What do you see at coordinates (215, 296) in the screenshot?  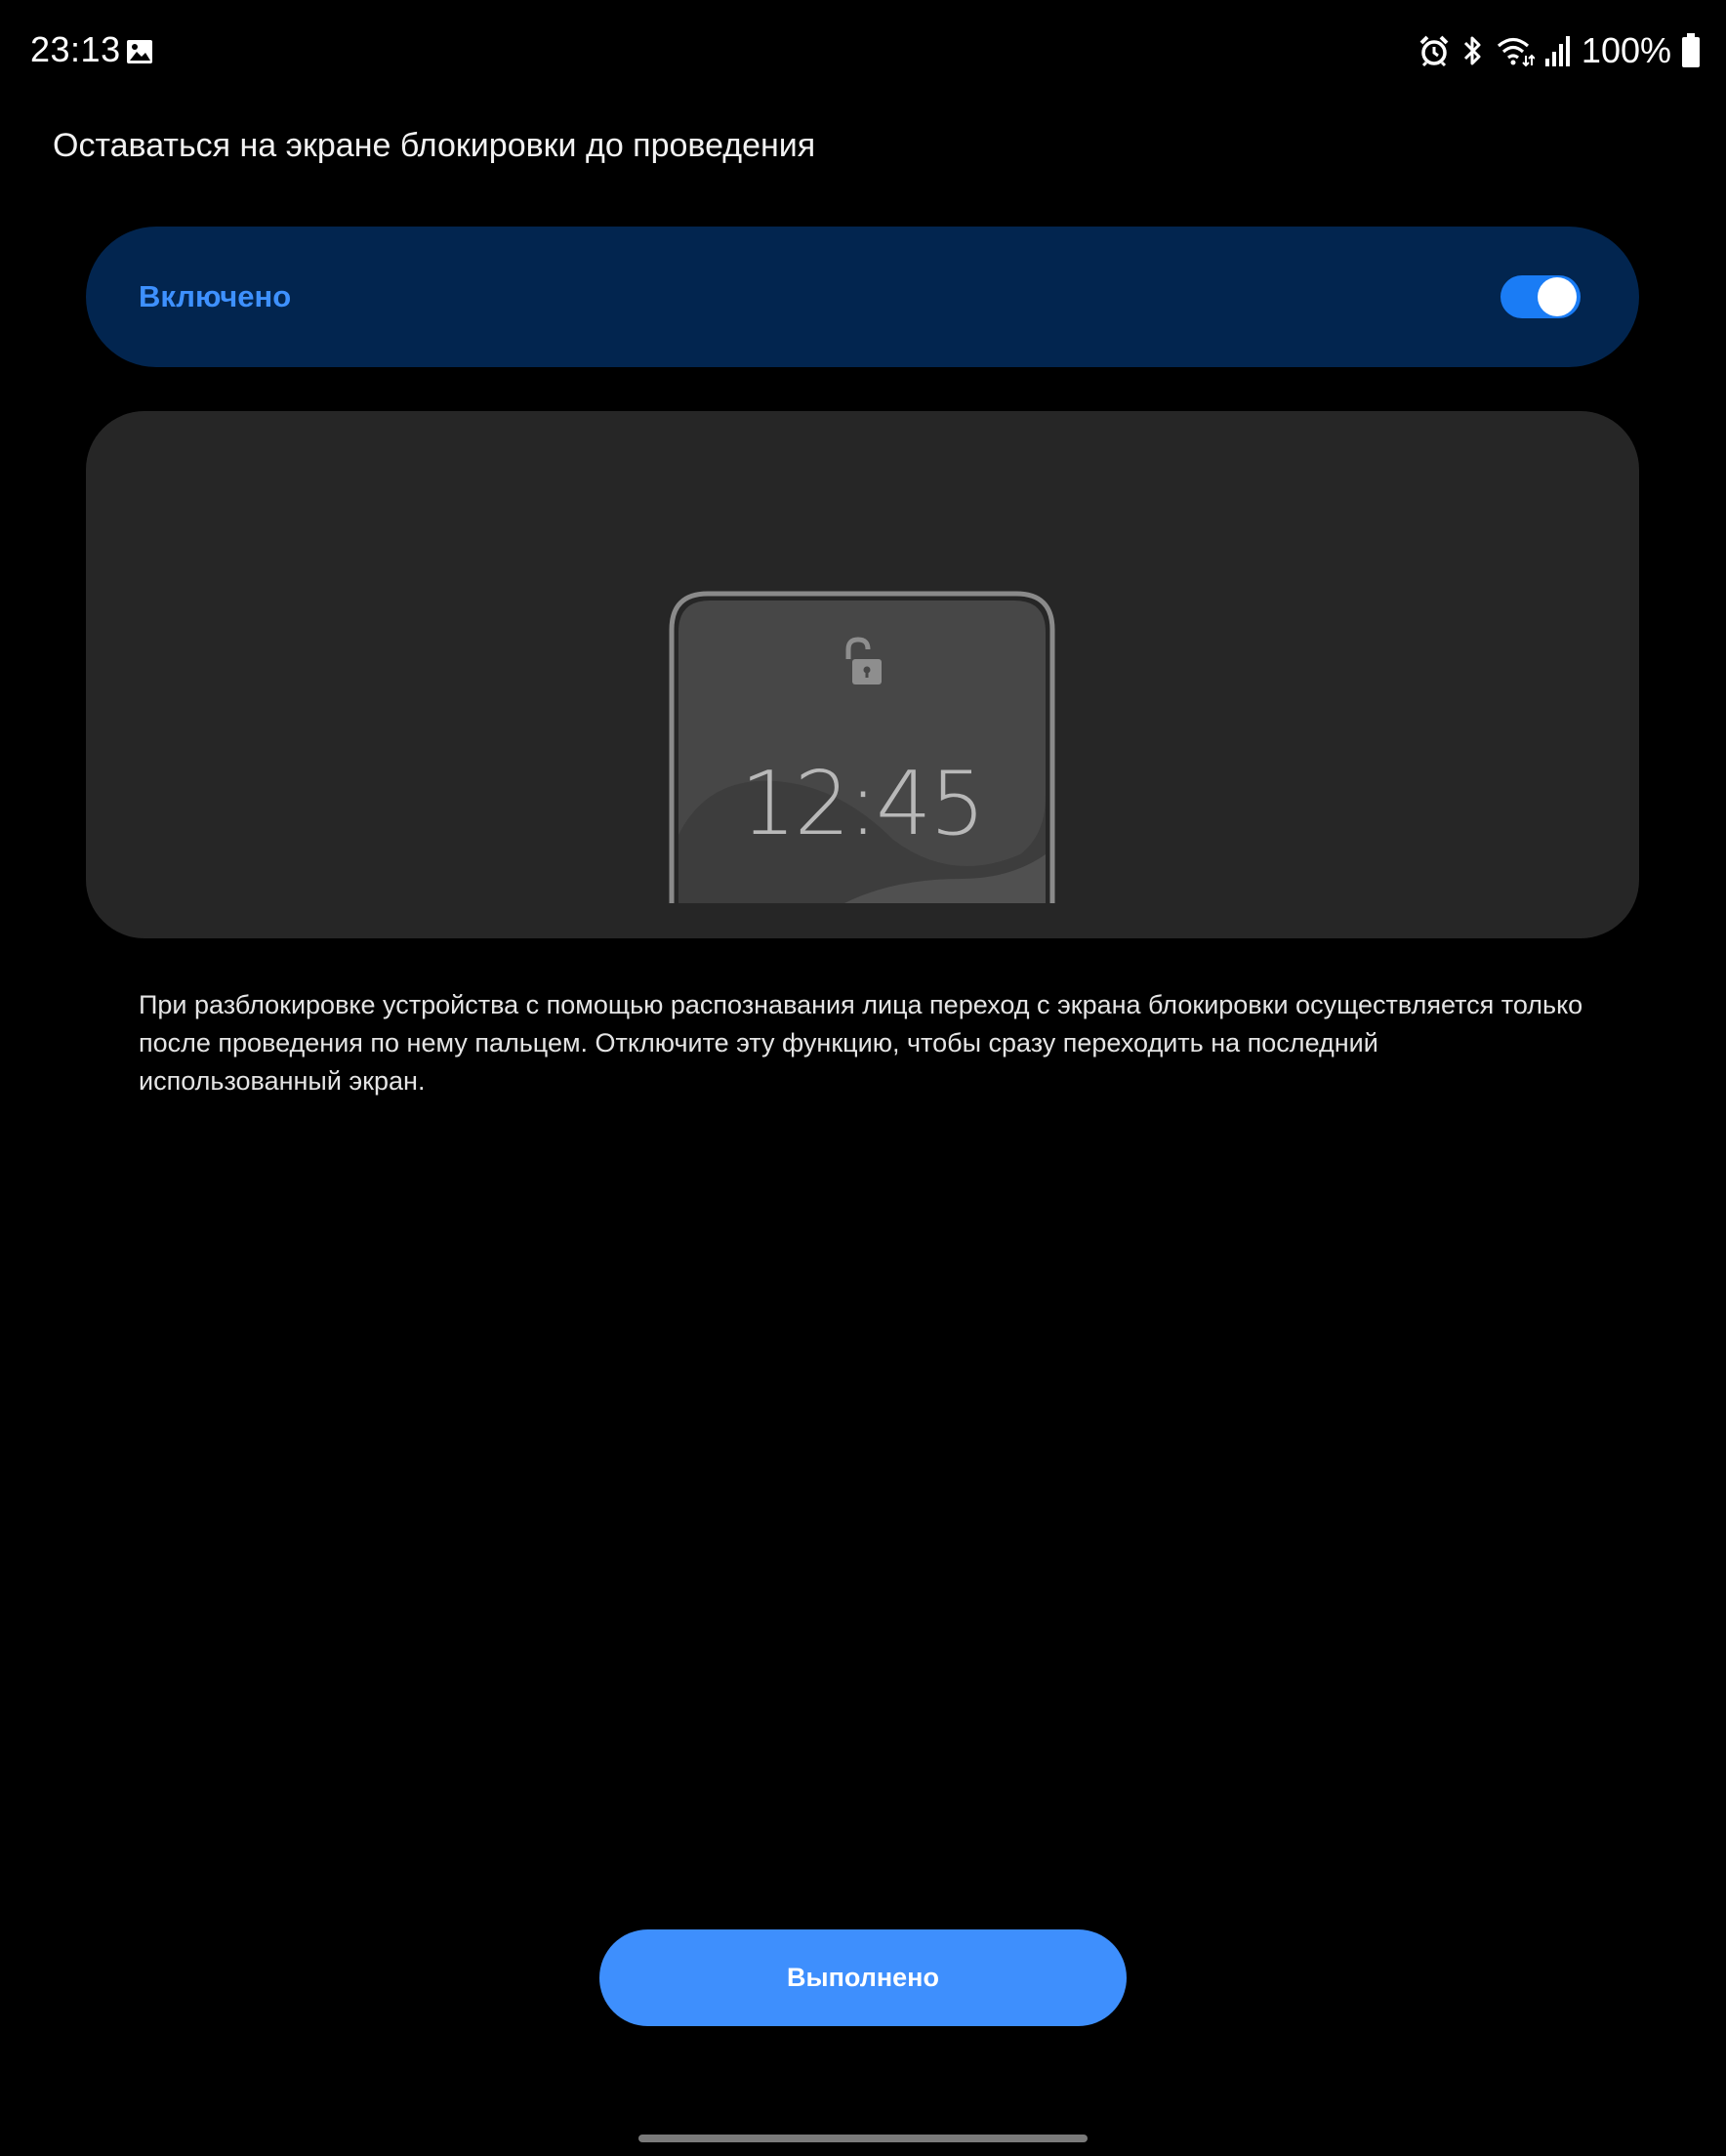 I see `main-switch-label: Включено` at bounding box center [215, 296].